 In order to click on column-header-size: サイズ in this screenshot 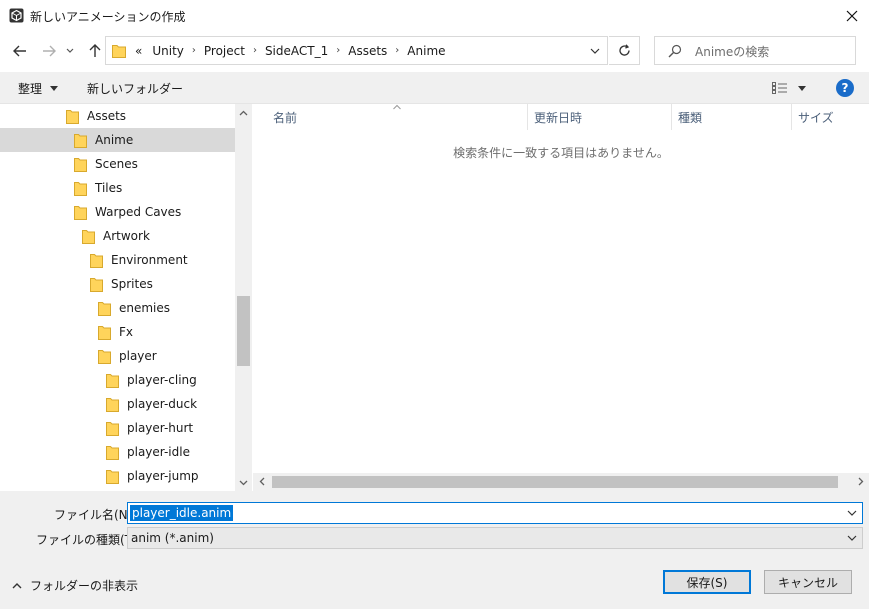, I will do `click(833, 117)`.